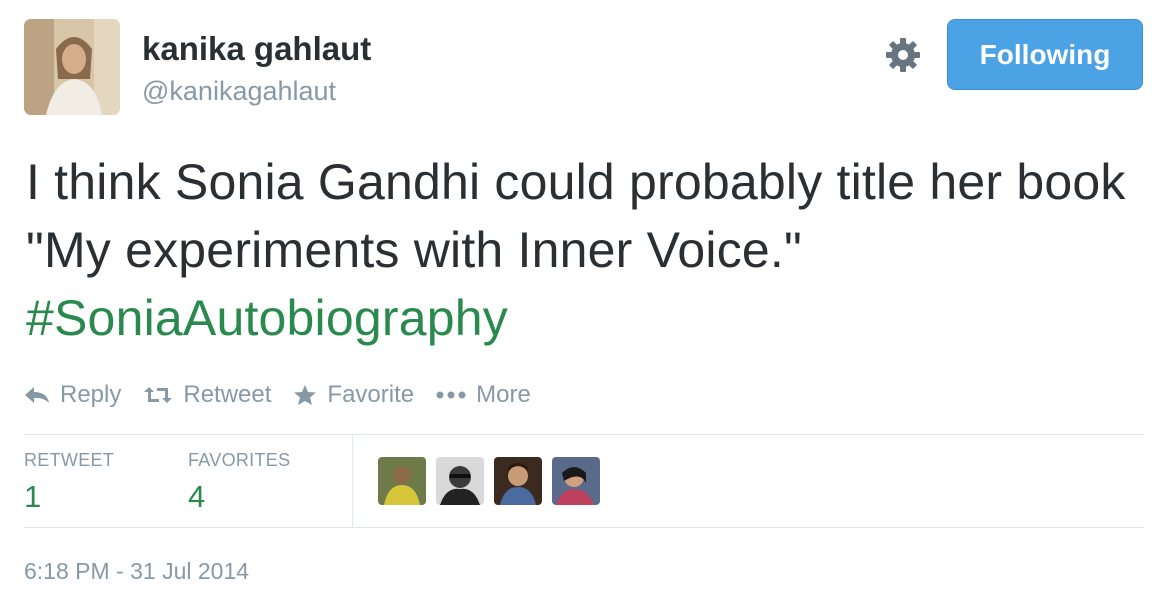 The width and height of the screenshot is (1173, 603). Describe the element at coordinates (136, 571) in the screenshot. I see `tweet-timestamp: 6:18 PM - 31 Jul 2014` at that location.